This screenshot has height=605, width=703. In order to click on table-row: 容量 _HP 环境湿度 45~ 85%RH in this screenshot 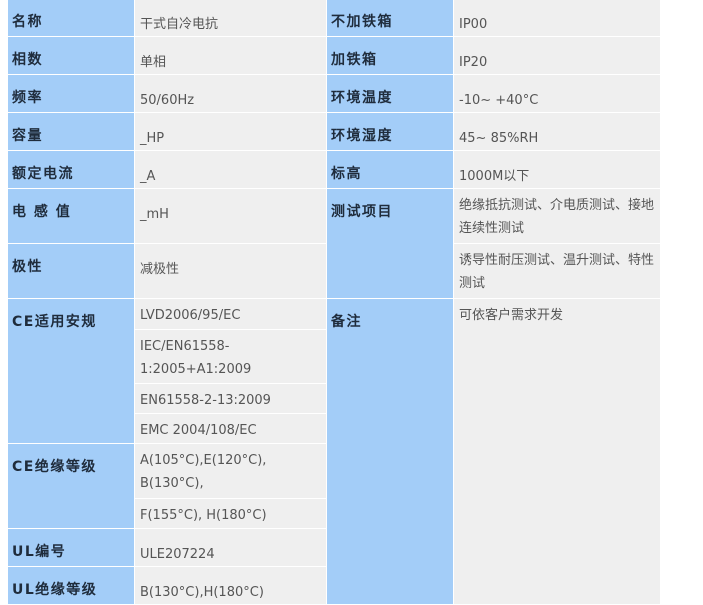, I will do `click(334, 131)`.